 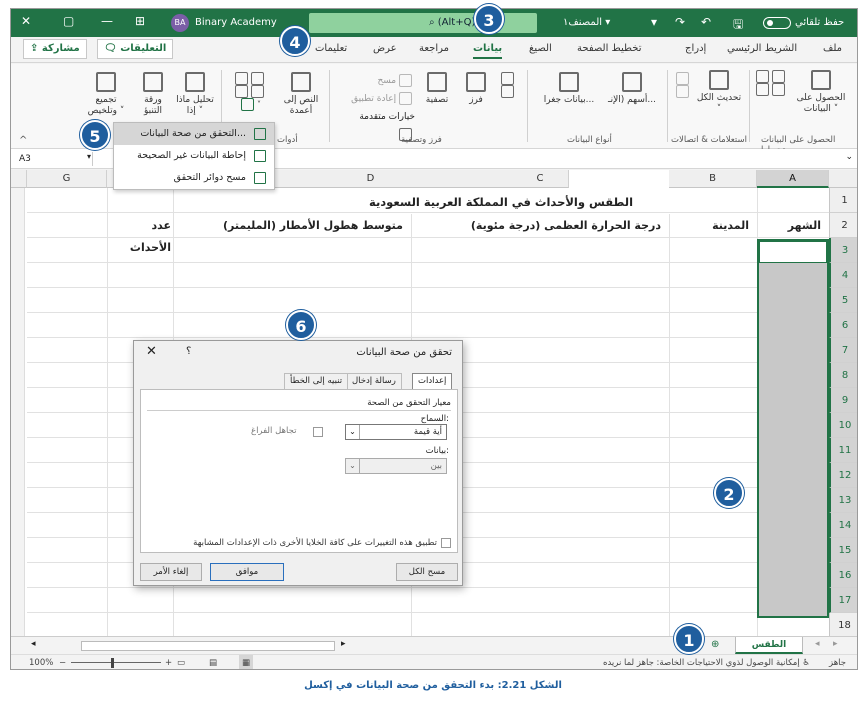 What do you see at coordinates (208, 646) in the screenshot?
I see `horizontal-scrollbar` at bounding box center [208, 646].